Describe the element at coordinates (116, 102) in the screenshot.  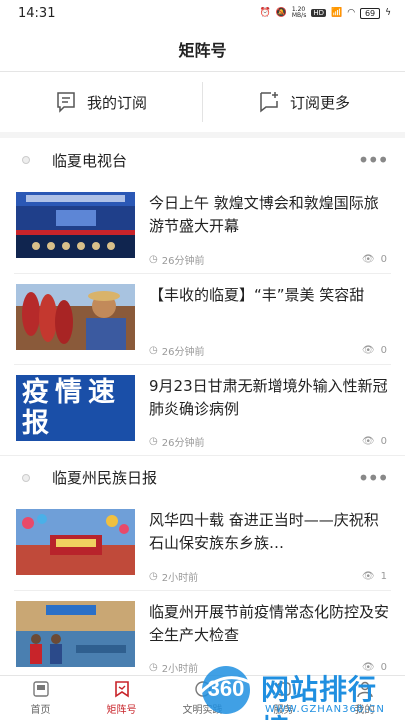
I see `my-subscriptions-label: 我的订阅` at that location.